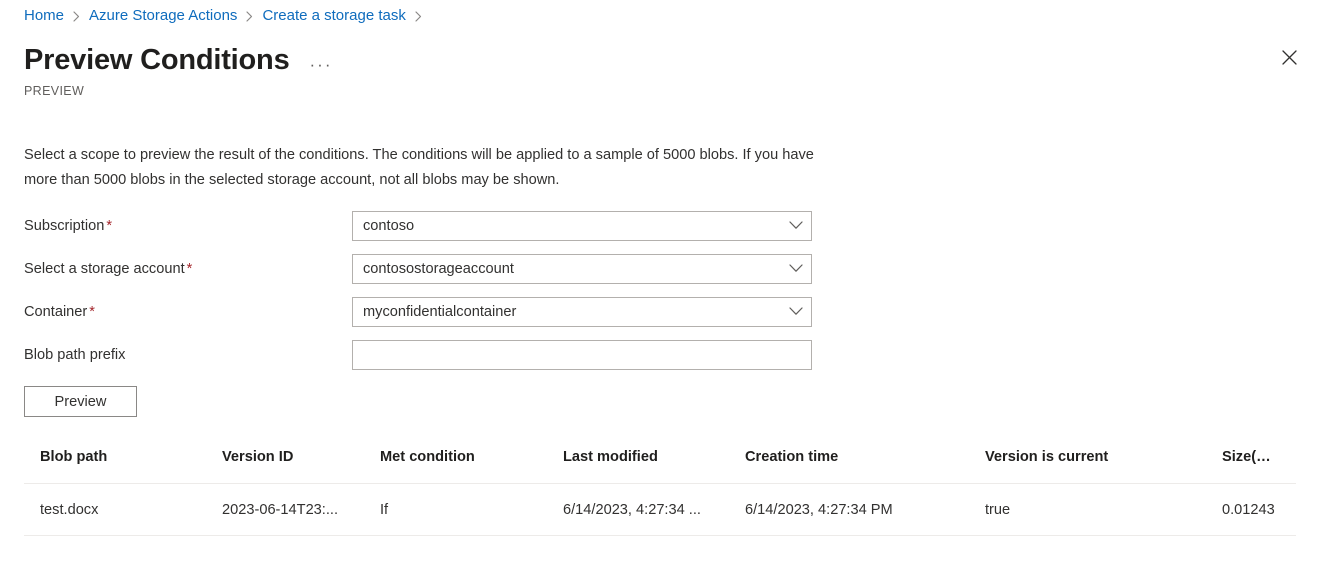 The height and width of the screenshot is (564, 1320). Describe the element at coordinates (638, 466) in the screenshot. I see `column-header-last-modified: Last modified` at that location.